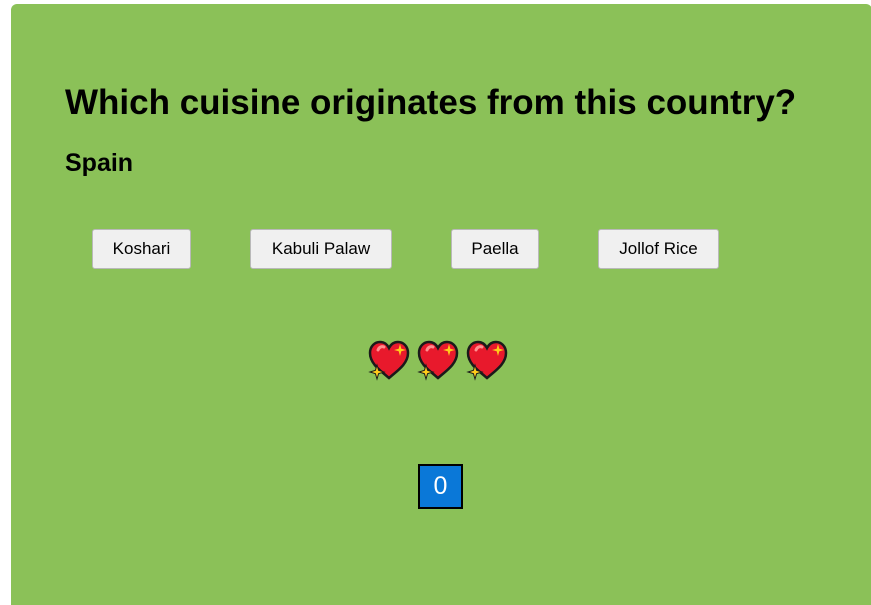 Image resolution: width=871 pixels, height=605 pixels. I want to click on lives-indicator, so click(442, 360).